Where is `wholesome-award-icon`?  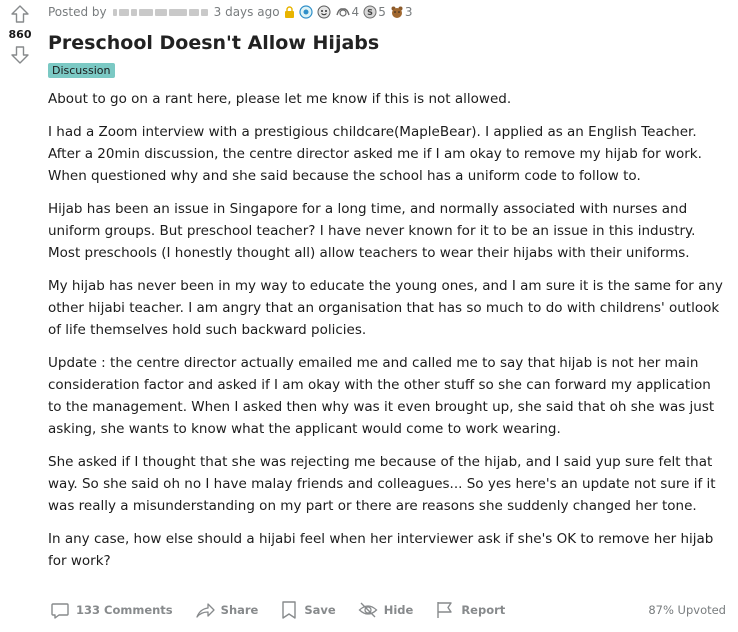 wholesome-award-icon is located at coordinates (324, 12).